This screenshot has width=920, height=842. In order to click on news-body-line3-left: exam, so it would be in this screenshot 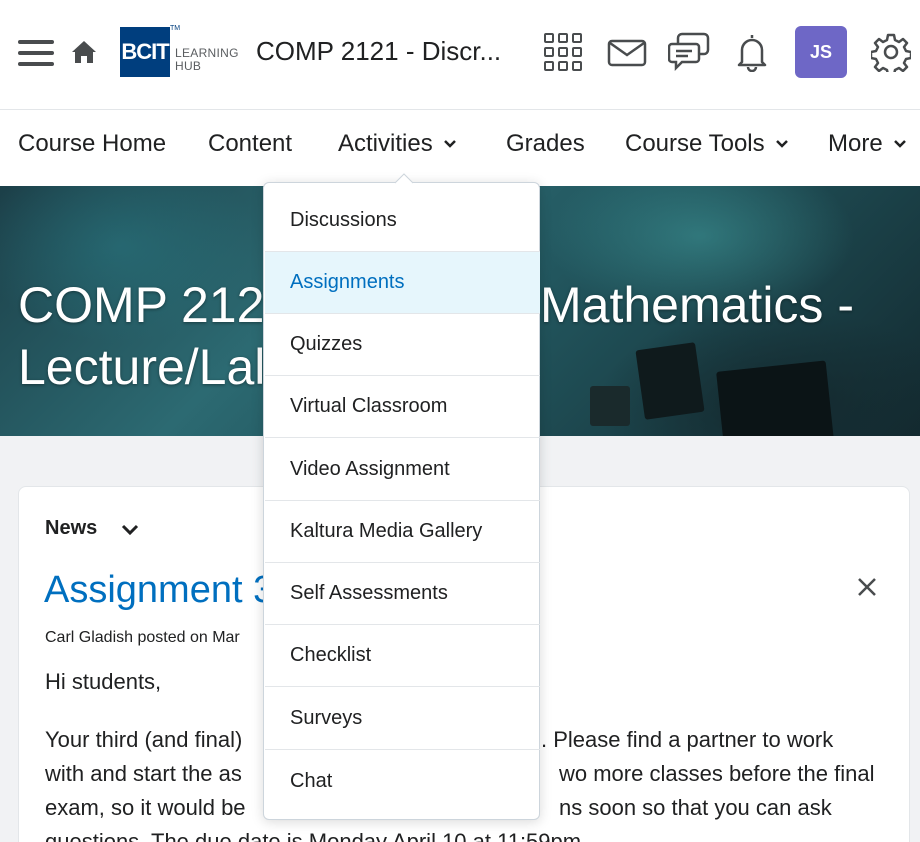, I will do `click(145, 807)`.